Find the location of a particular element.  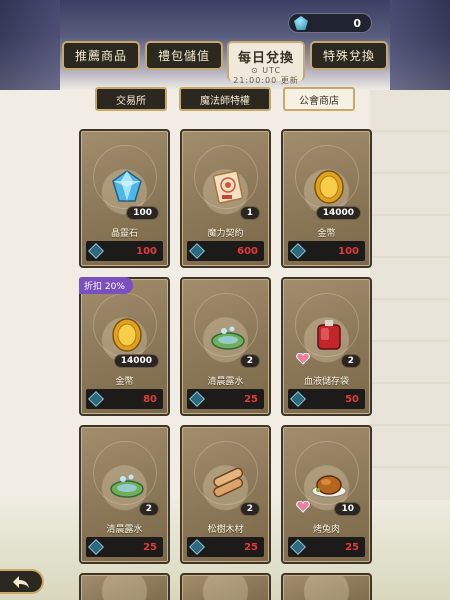

refresh-timezone: ⊙ UTC is located at coordinates (266, 70).